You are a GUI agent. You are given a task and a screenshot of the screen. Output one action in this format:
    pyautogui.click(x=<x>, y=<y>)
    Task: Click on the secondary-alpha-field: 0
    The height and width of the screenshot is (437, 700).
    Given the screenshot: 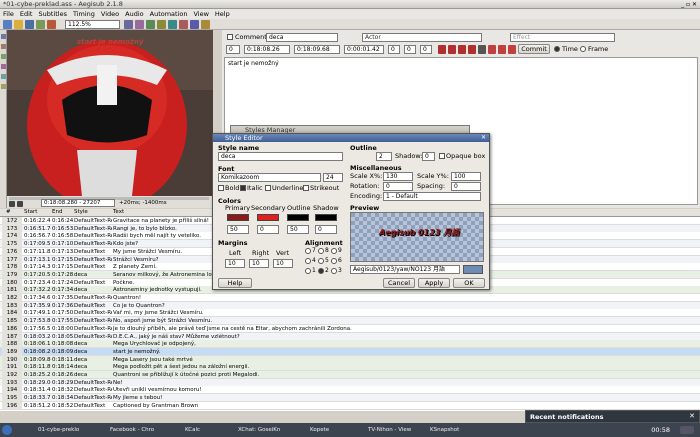 What is the action you would take?
    pyautogui.click(x=268, y=229)
    